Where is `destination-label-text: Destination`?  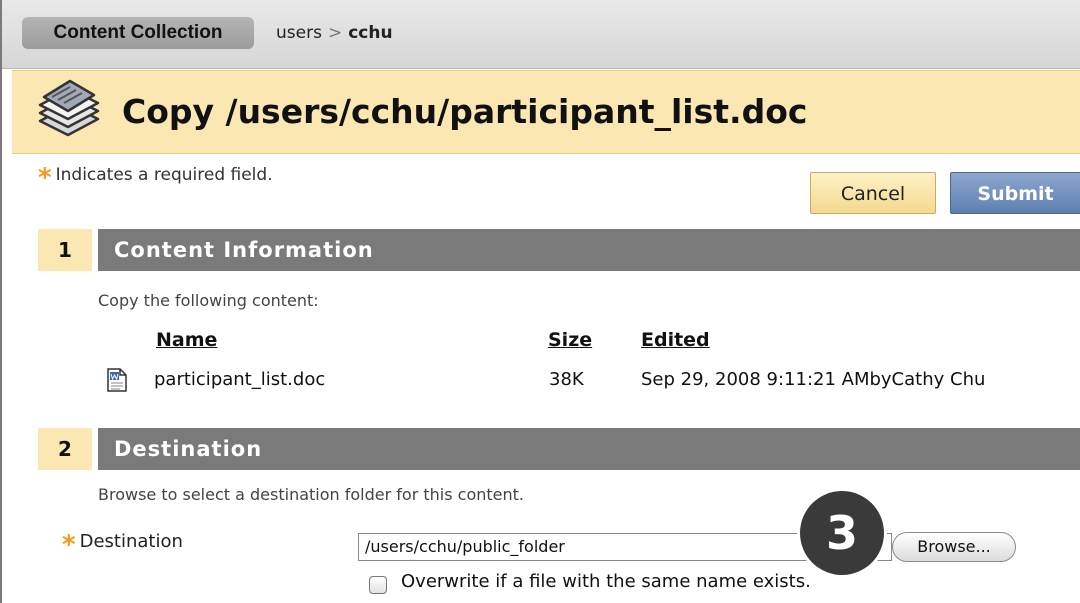
destination-label-text: Destination is located at coordinates (131, 541).